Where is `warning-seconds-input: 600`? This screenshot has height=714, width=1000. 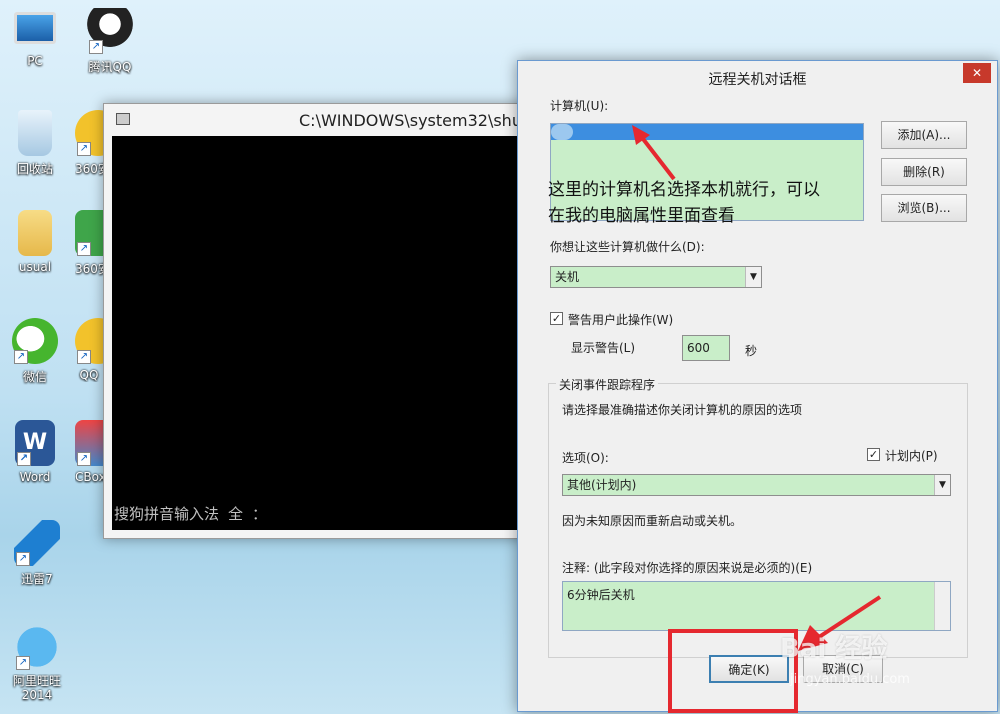
warning-seconds-input: 600 is located at coordinates (706, 348).